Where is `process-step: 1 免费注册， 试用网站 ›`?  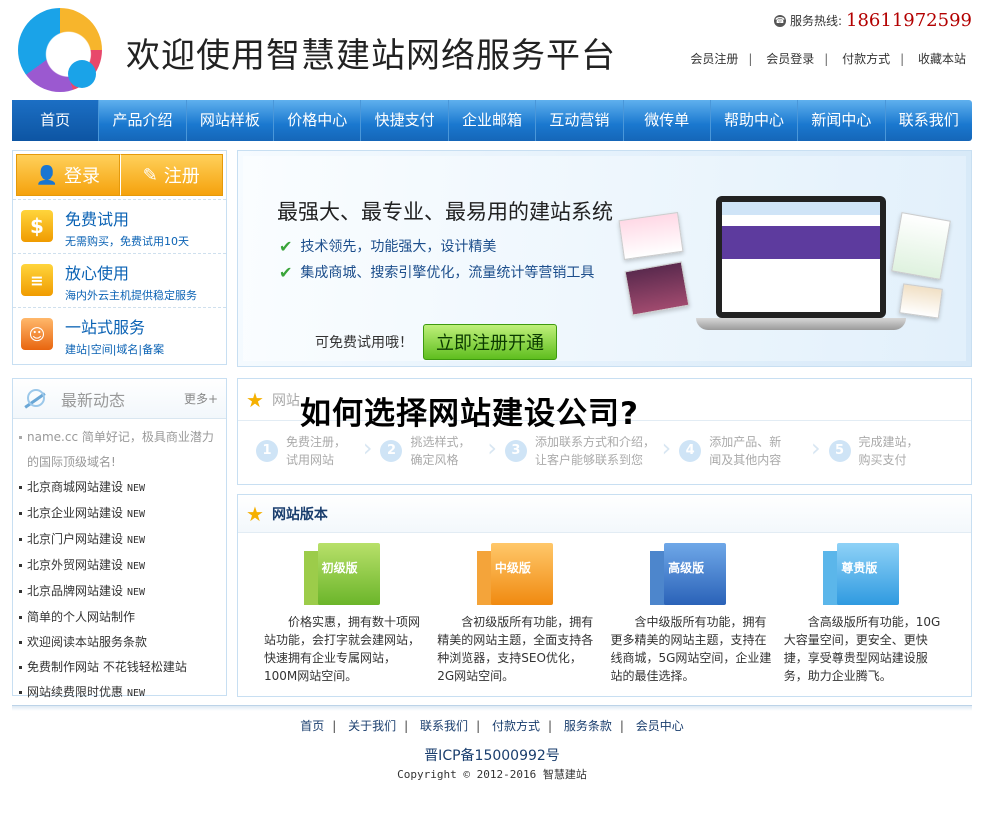 process-step: 1 免费注册， 试用网站 › is located at coordinates (318, 451).